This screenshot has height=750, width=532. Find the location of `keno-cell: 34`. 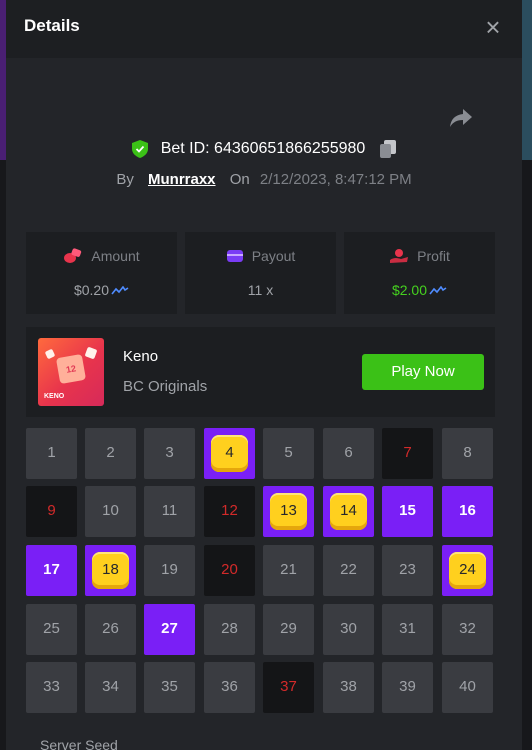

keno-cell: 34 is located at coordinates (110, 687).